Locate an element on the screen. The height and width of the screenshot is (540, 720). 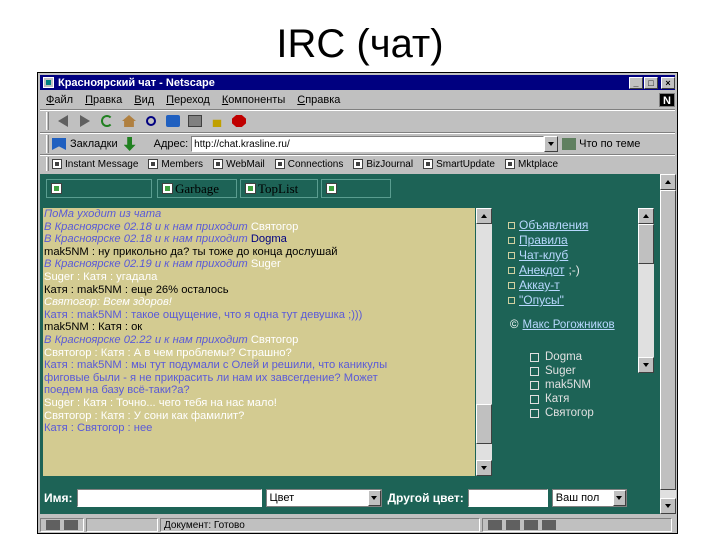
user-item: Святогор is located at coordinates (562, 413).